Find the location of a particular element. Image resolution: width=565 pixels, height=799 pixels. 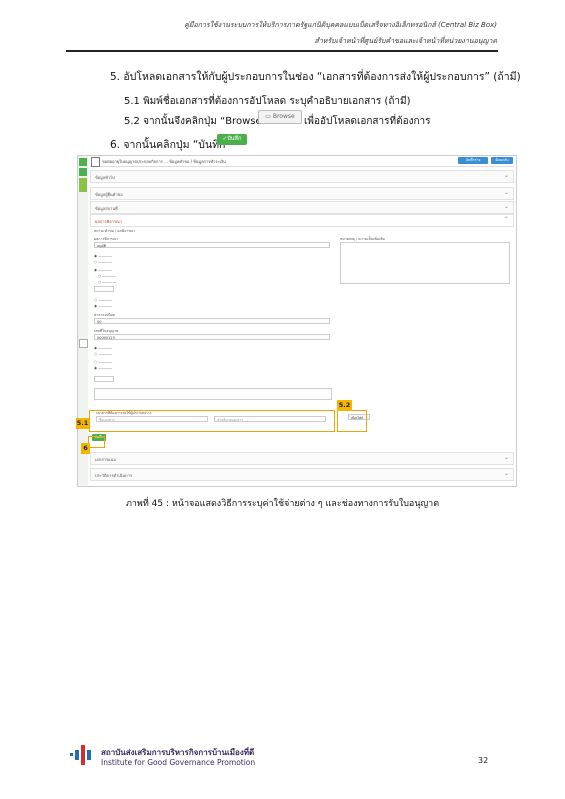

note-textarea is located at coordinates (425, 263).